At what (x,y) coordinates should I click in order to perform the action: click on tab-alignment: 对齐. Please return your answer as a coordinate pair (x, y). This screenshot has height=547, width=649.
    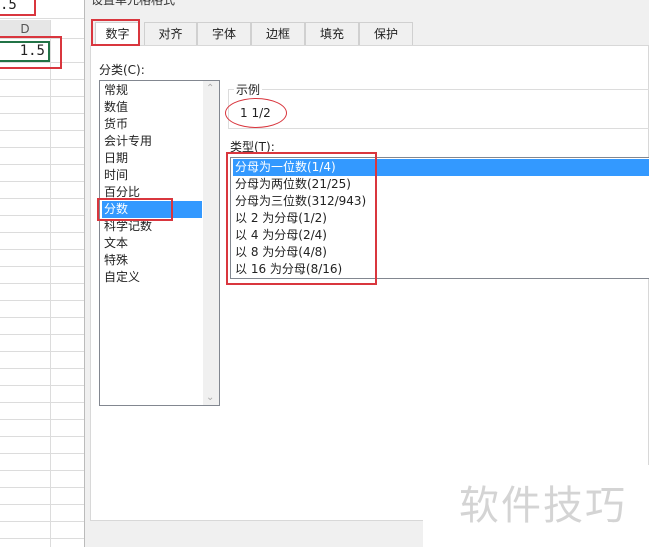
    Looking at the image, I should click on (170, 33).